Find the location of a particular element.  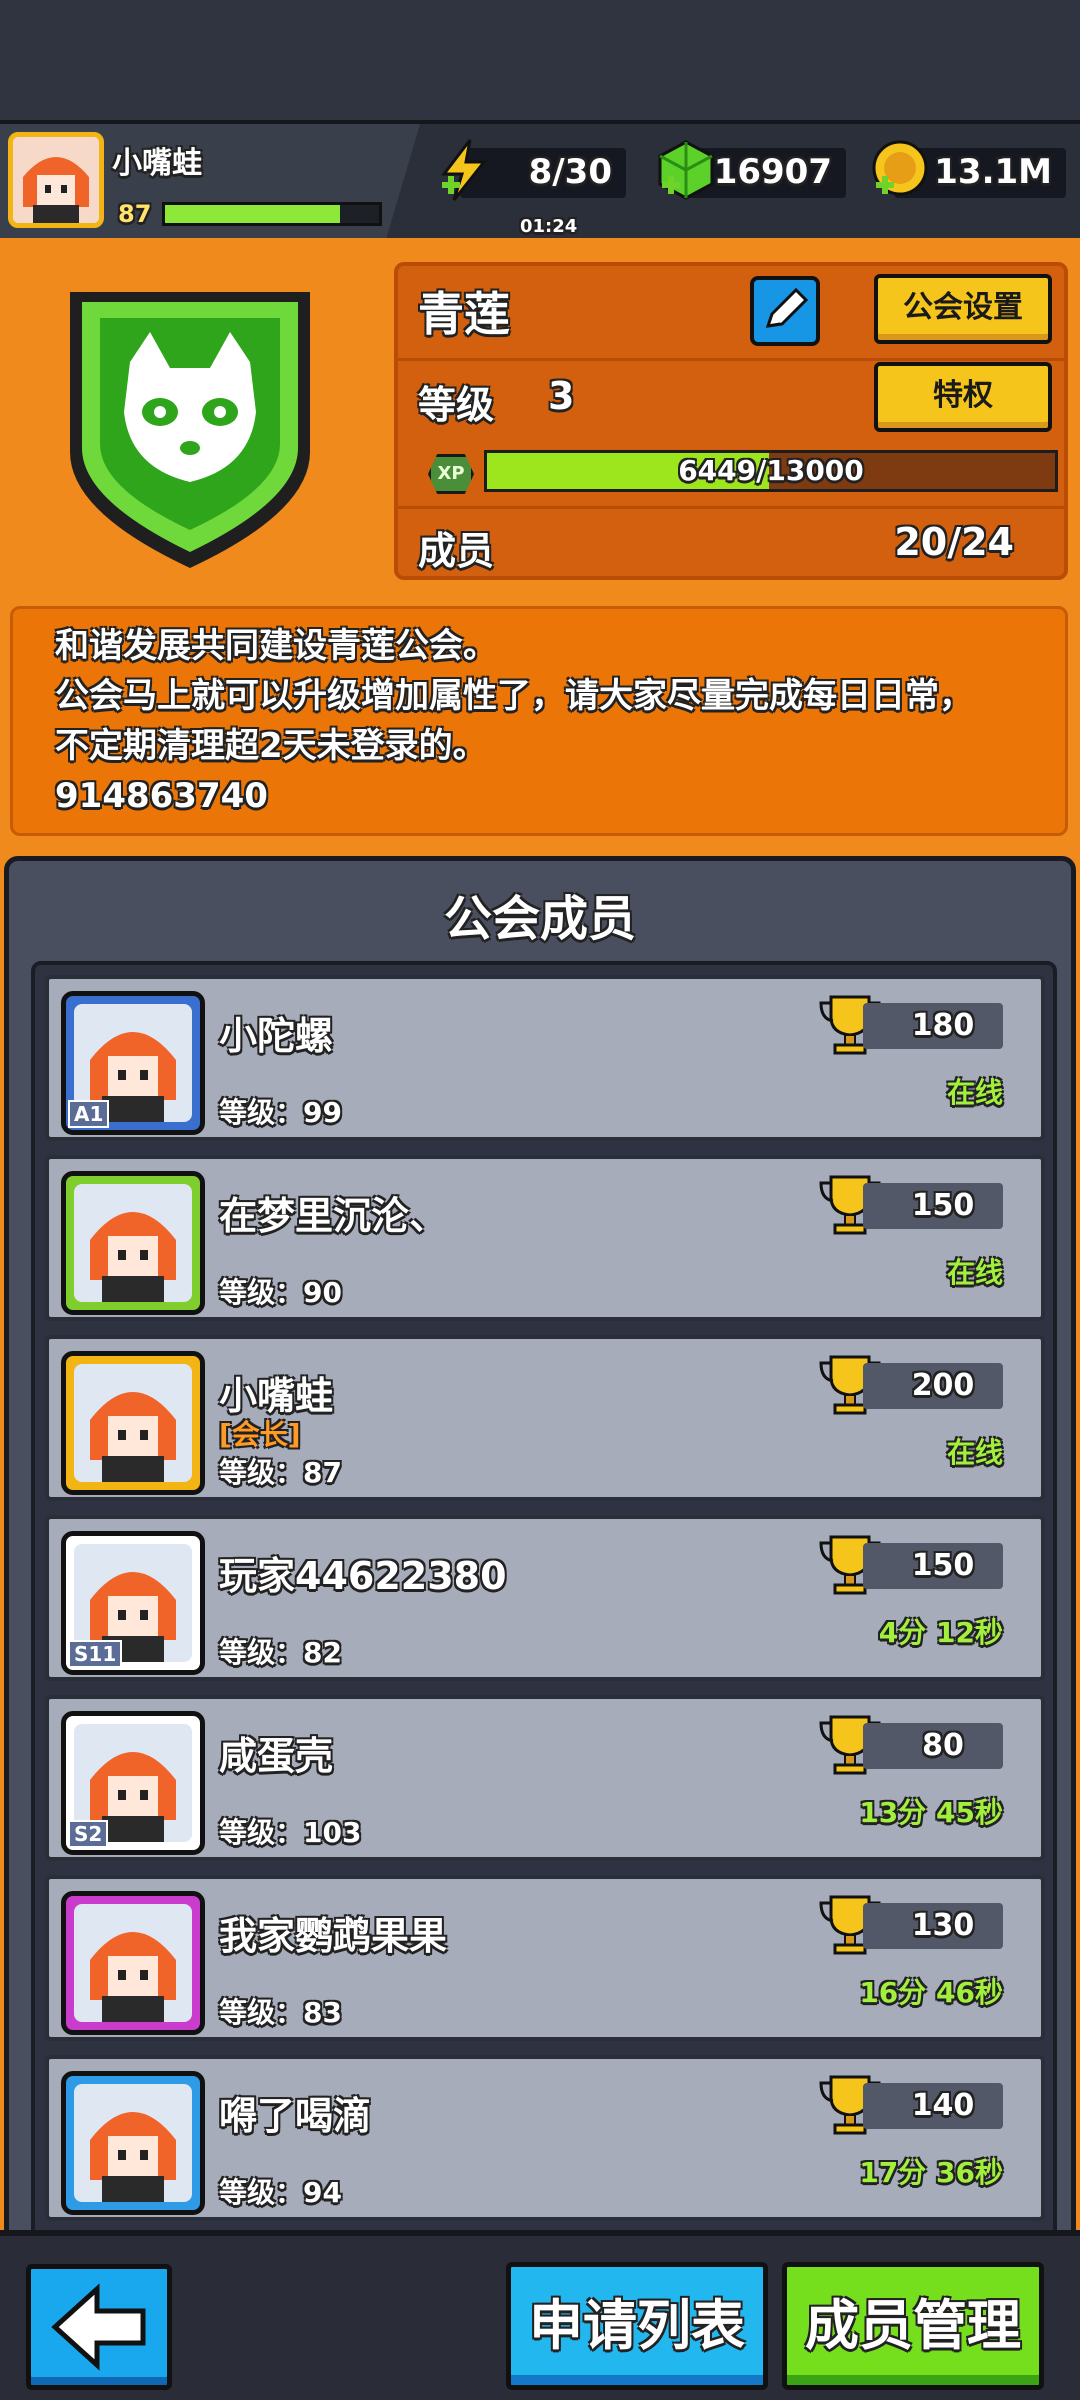

member-level: 等级：82 is located at coordinates (280, 1652).